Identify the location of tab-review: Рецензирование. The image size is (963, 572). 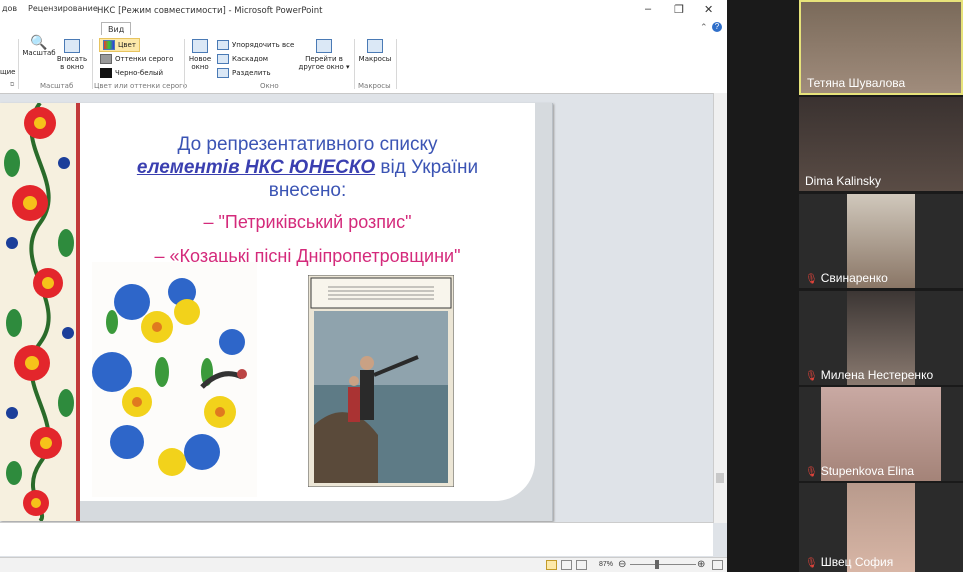
(63, 8).